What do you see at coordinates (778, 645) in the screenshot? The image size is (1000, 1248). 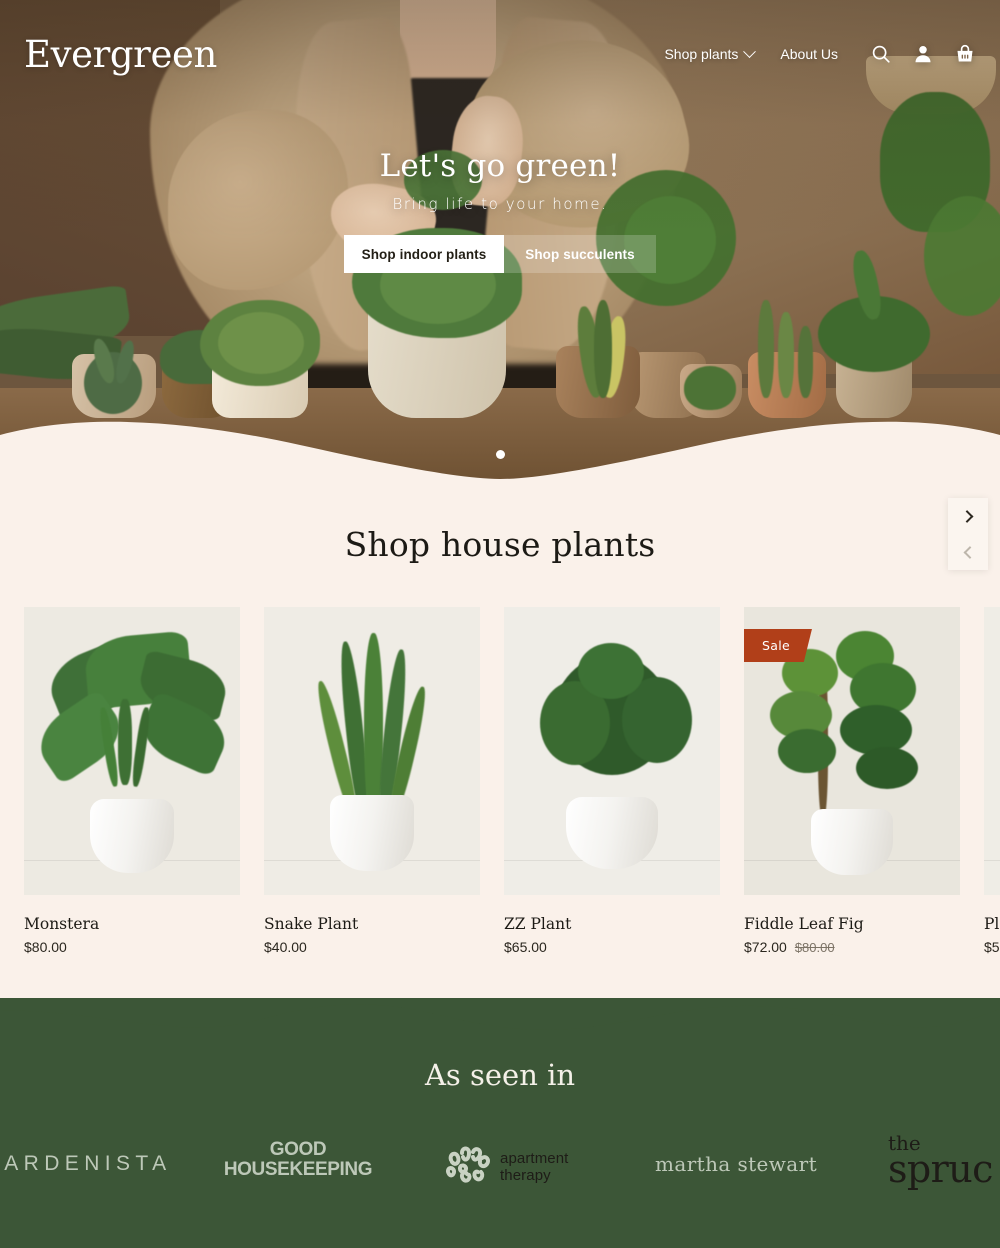 I see `status-badge: Sale` at bounding box center [778, 645].